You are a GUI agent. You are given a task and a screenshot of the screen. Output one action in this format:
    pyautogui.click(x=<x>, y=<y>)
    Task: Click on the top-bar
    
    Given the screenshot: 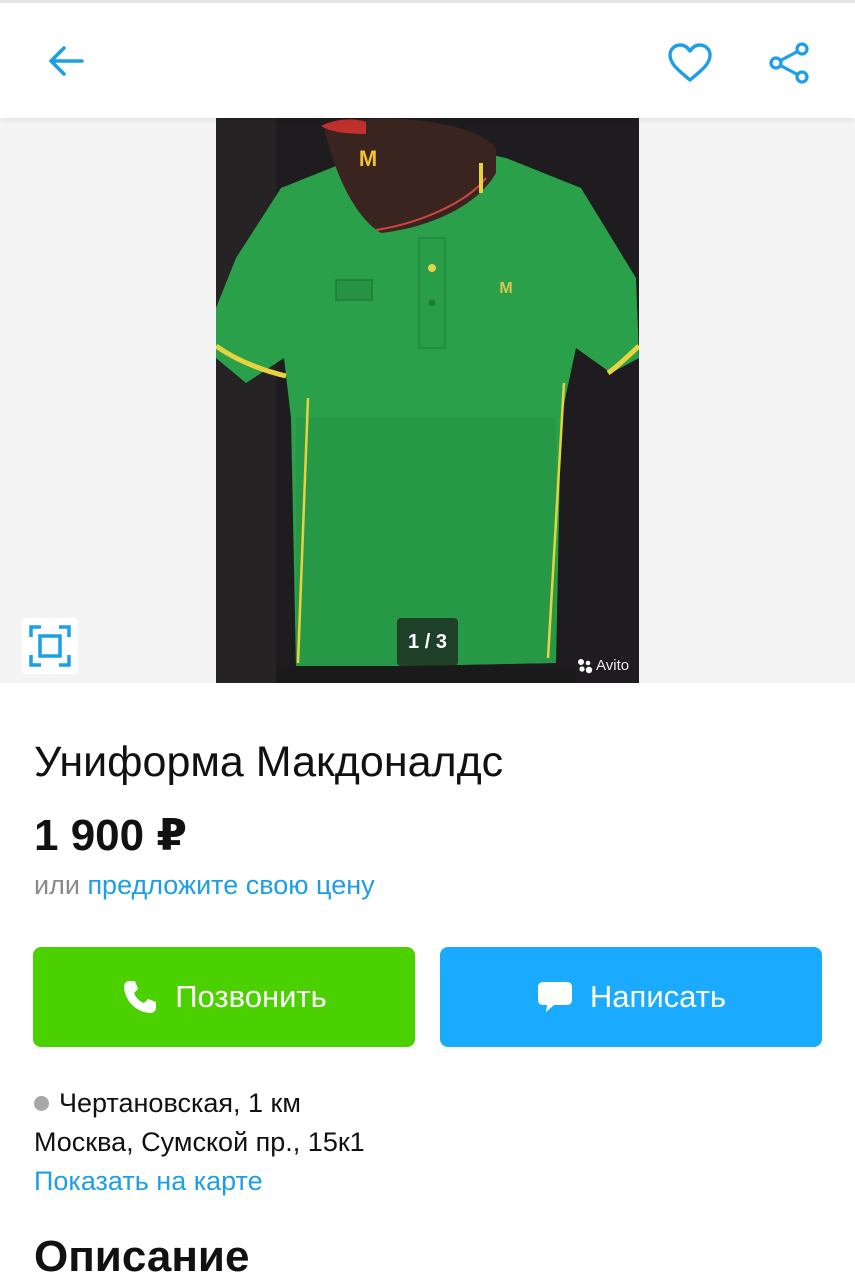 What is the action you would take?
    pyautogui.click(x=427, y=59)
    